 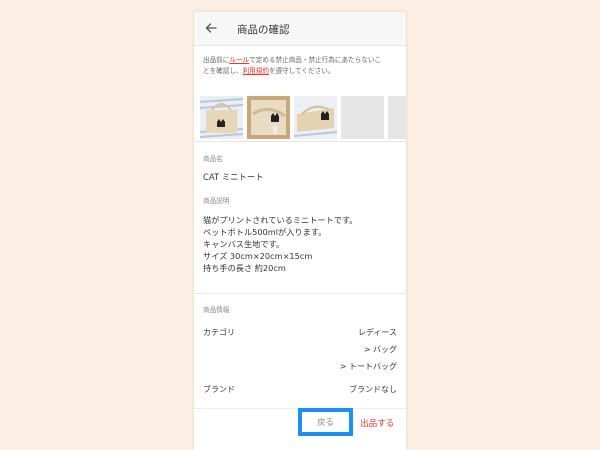 What do you see at coordinates (315, 60) in the screenshot?
I see `notice-text: で定める禁止商品・禁止行為にあたらないこ` at bounding box center [315, 60].